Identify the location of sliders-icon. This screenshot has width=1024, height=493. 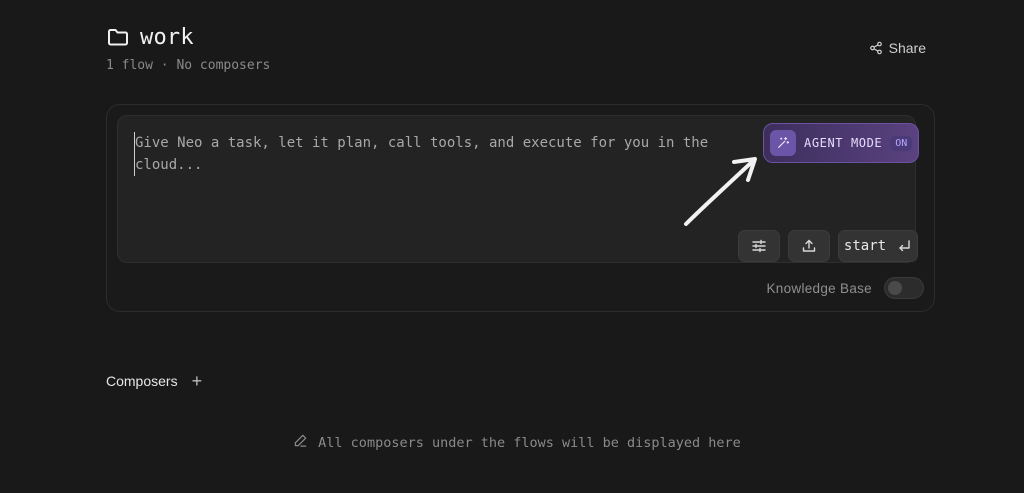
(759, 246).